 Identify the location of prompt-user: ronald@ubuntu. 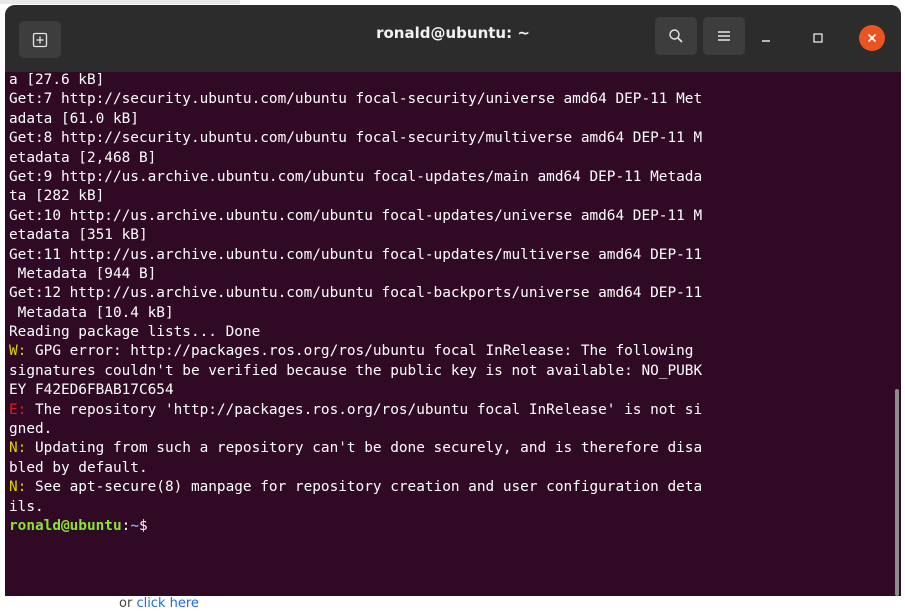
(65, 525).